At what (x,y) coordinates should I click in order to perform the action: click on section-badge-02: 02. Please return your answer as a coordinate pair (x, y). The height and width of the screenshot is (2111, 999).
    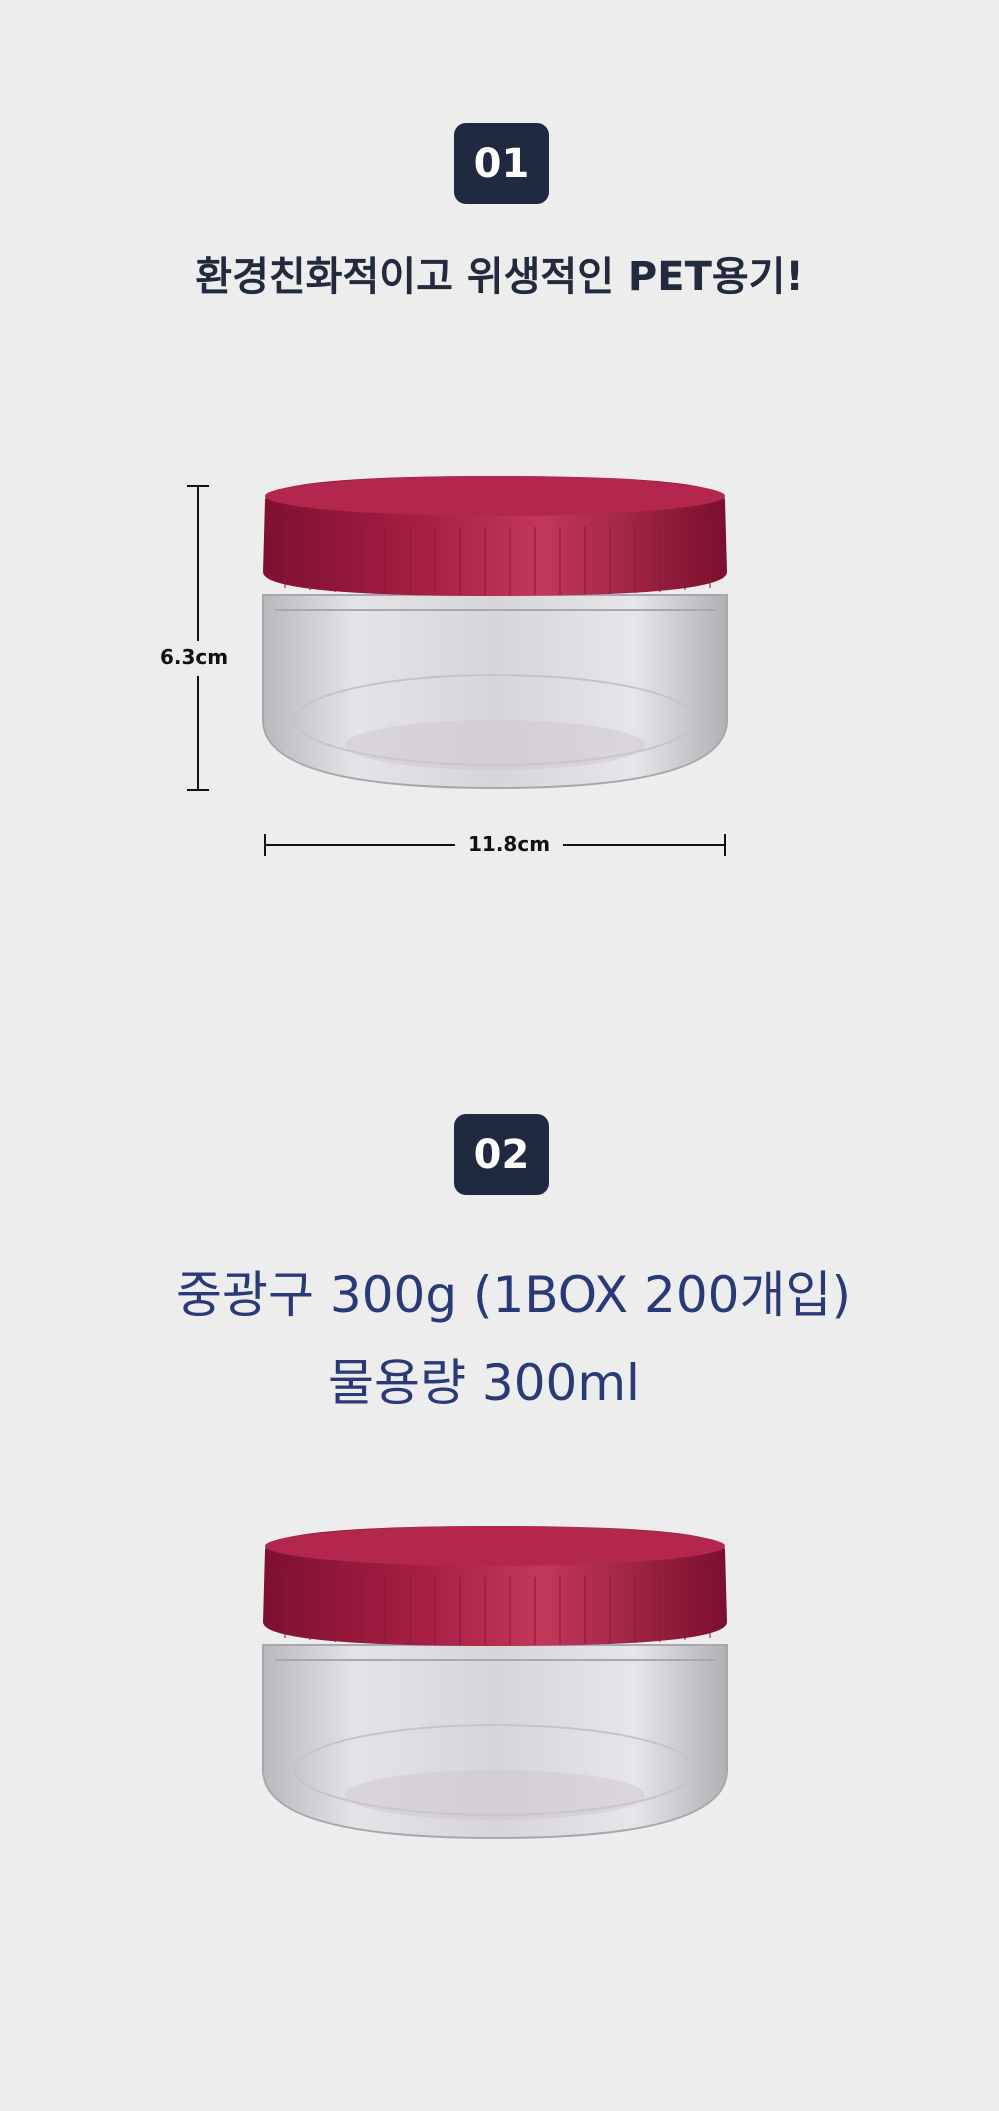
    Looking at the image, I should click on (501, 1154).